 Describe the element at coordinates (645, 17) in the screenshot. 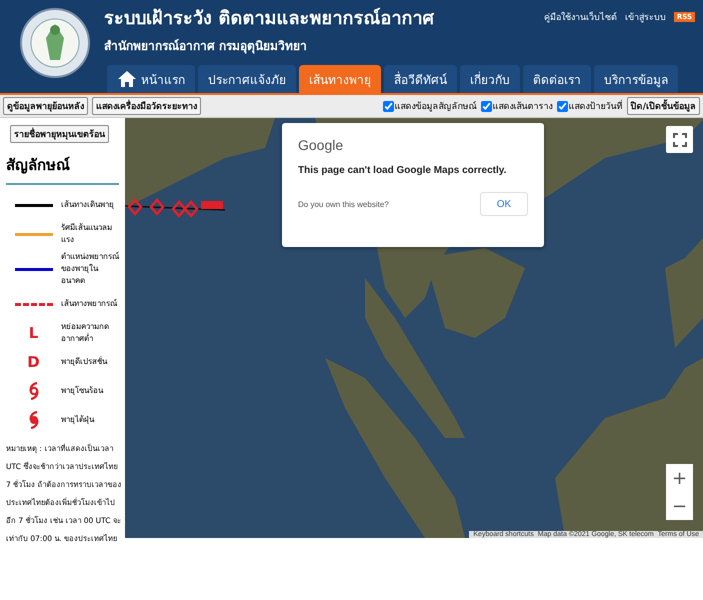

I see `header-link: เข้าสู่ระบบ` at that location.